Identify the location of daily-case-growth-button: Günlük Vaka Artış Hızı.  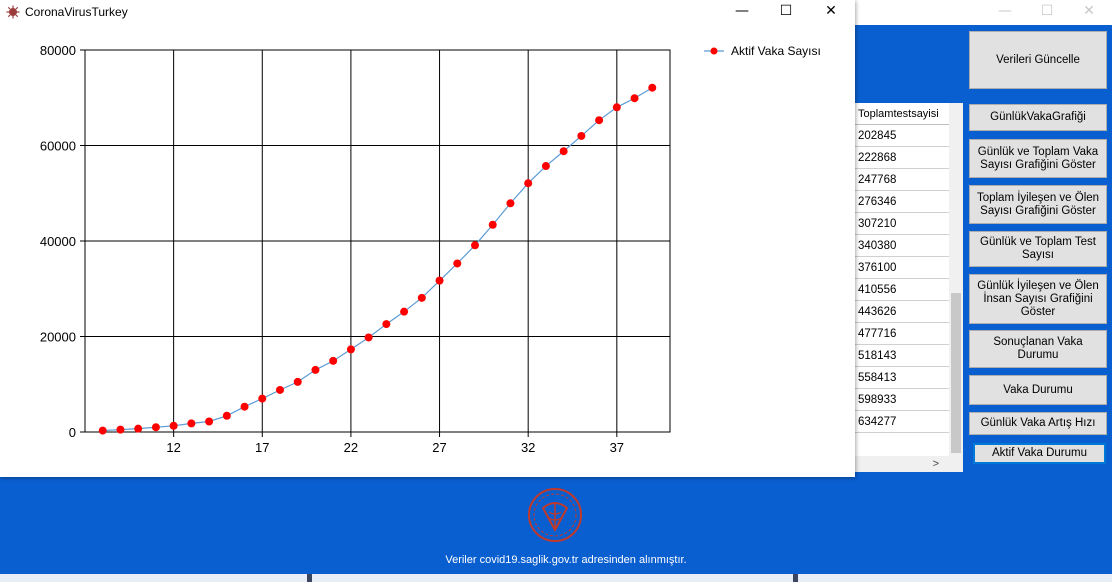
(1038, 423).